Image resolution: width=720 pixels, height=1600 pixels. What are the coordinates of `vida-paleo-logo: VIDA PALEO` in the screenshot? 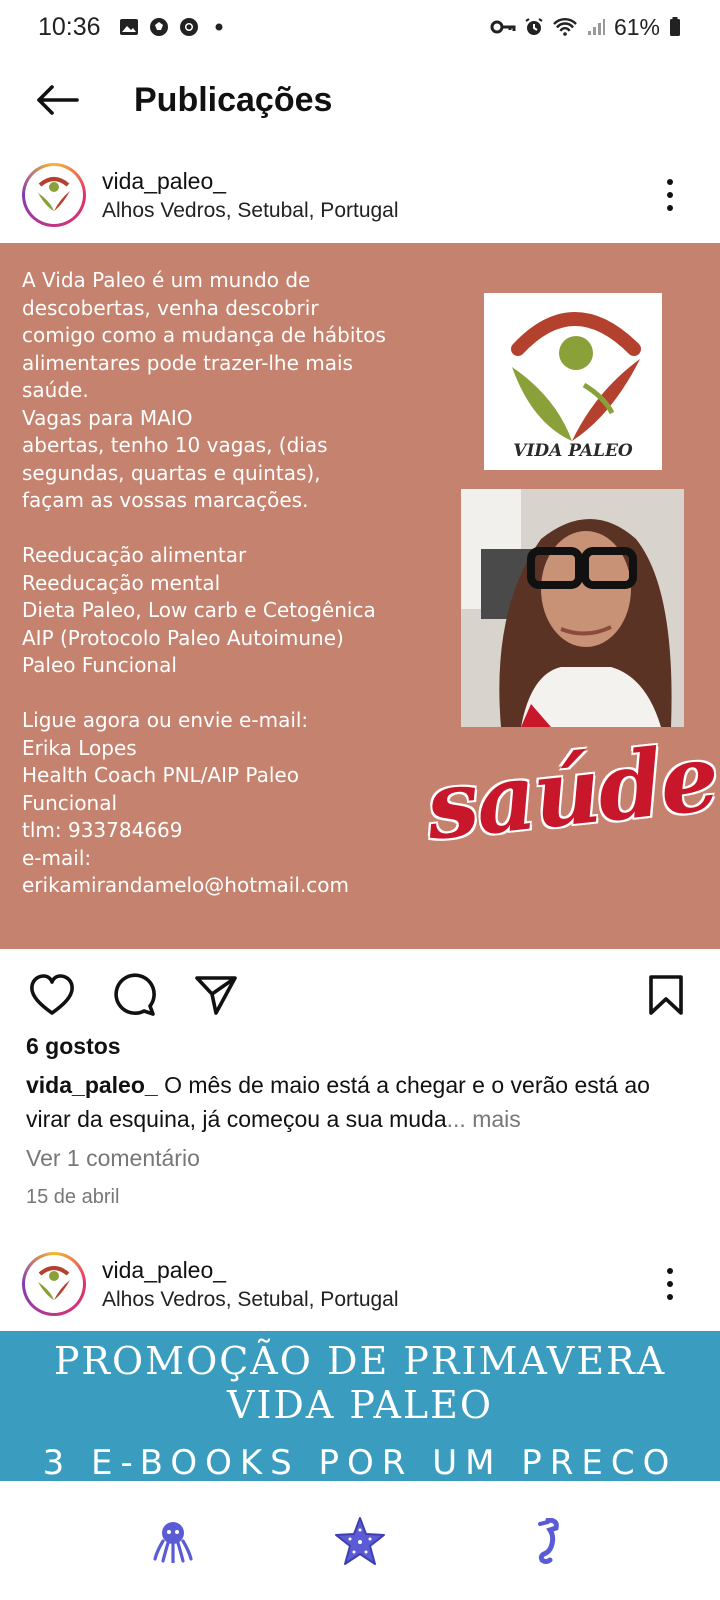 It's located at (573, 381).